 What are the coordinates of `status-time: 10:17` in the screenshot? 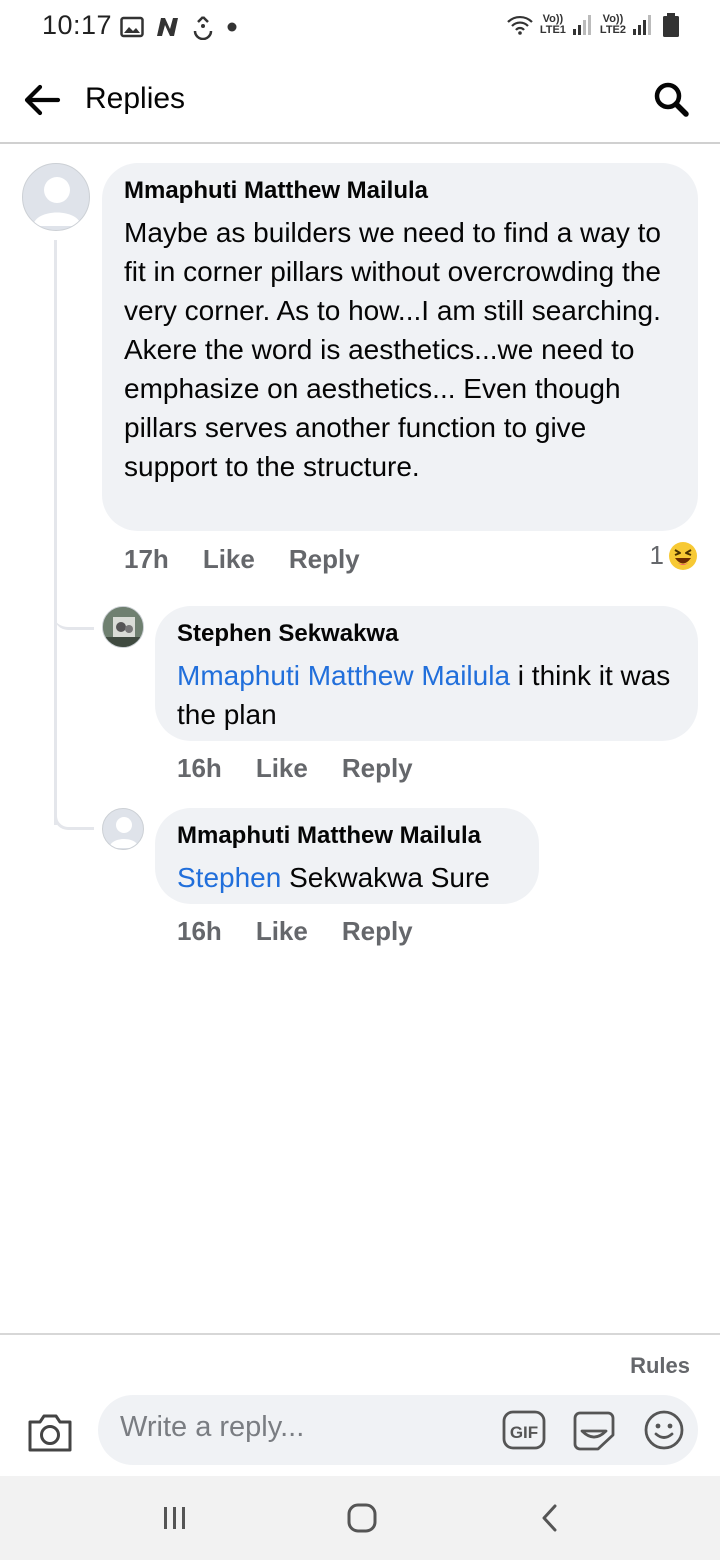 It's located at (77, 25).